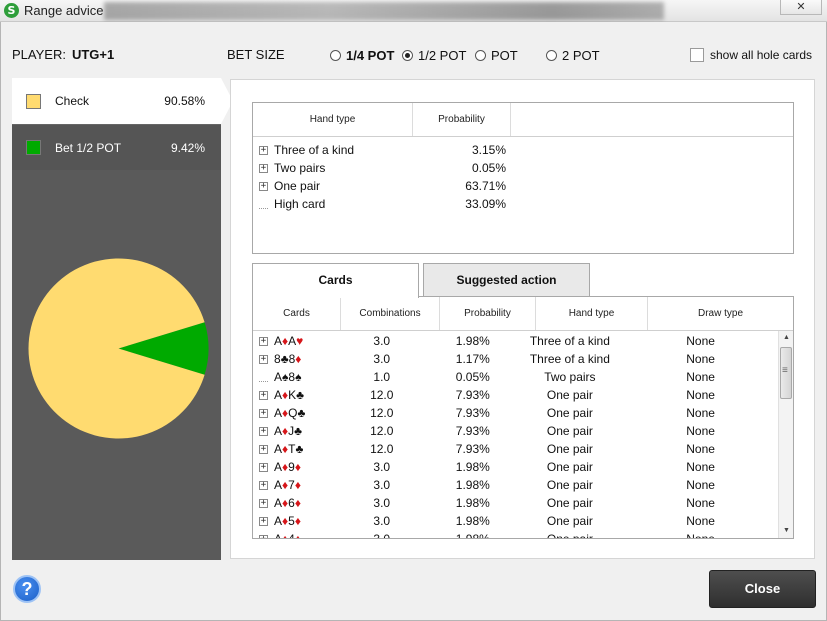 The height and width of the screenshot is (621, 827). What do you see at coordinates (801, 7) in the screenshot?
I see `window-close-button: ✕` at bounding box center [801, 7].